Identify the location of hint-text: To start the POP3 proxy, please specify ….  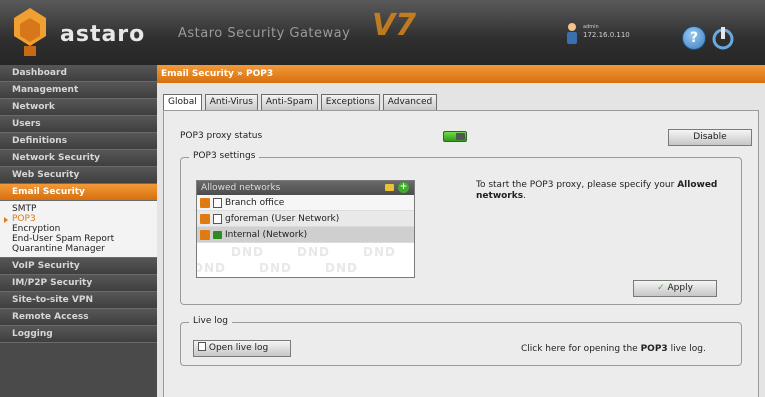
(575, 185).